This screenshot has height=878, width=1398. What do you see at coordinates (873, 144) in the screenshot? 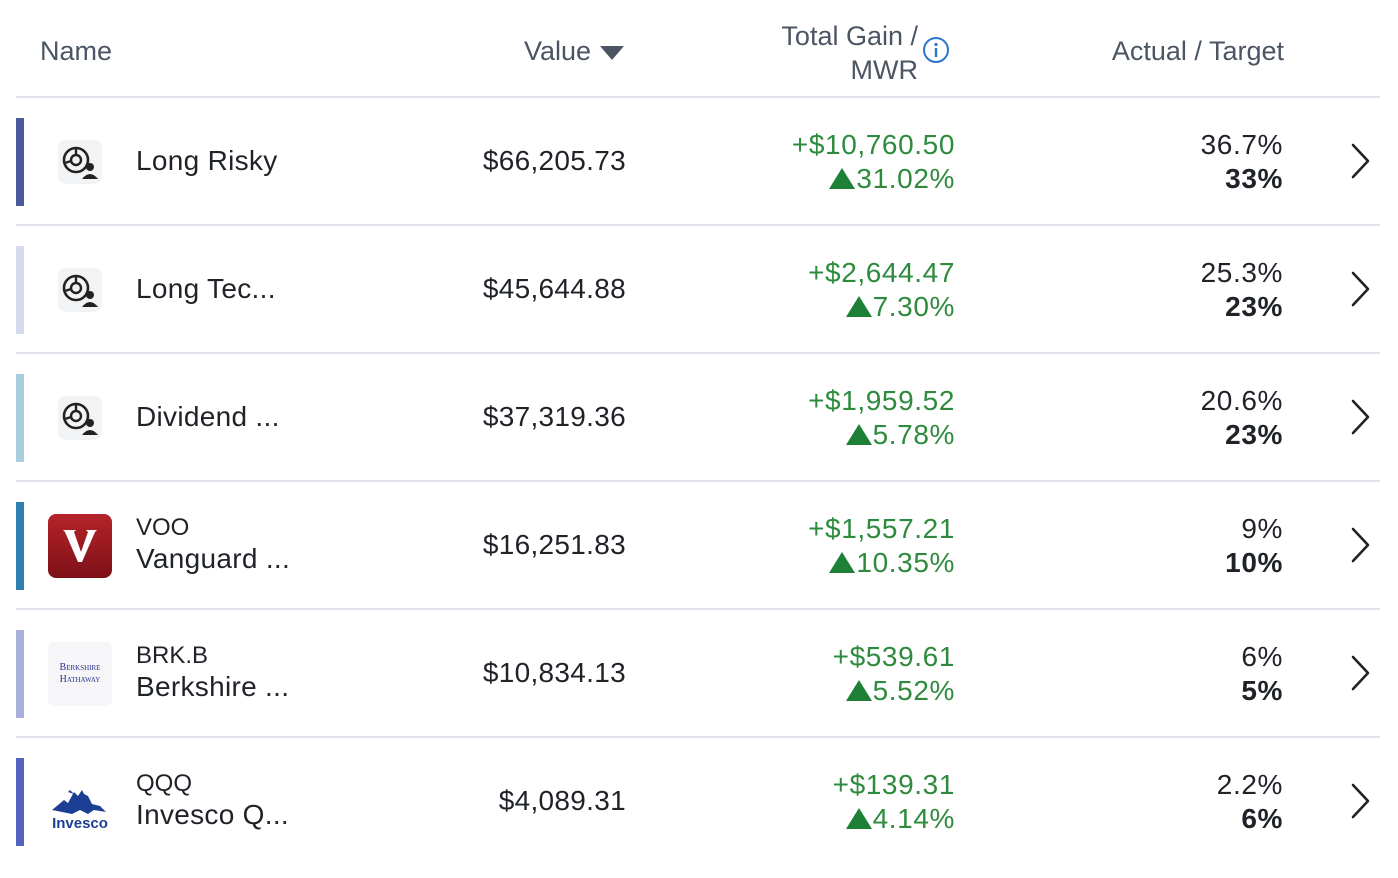
I see `total-gain-amount: +$10,760.50` at bounding box center [873, 144].